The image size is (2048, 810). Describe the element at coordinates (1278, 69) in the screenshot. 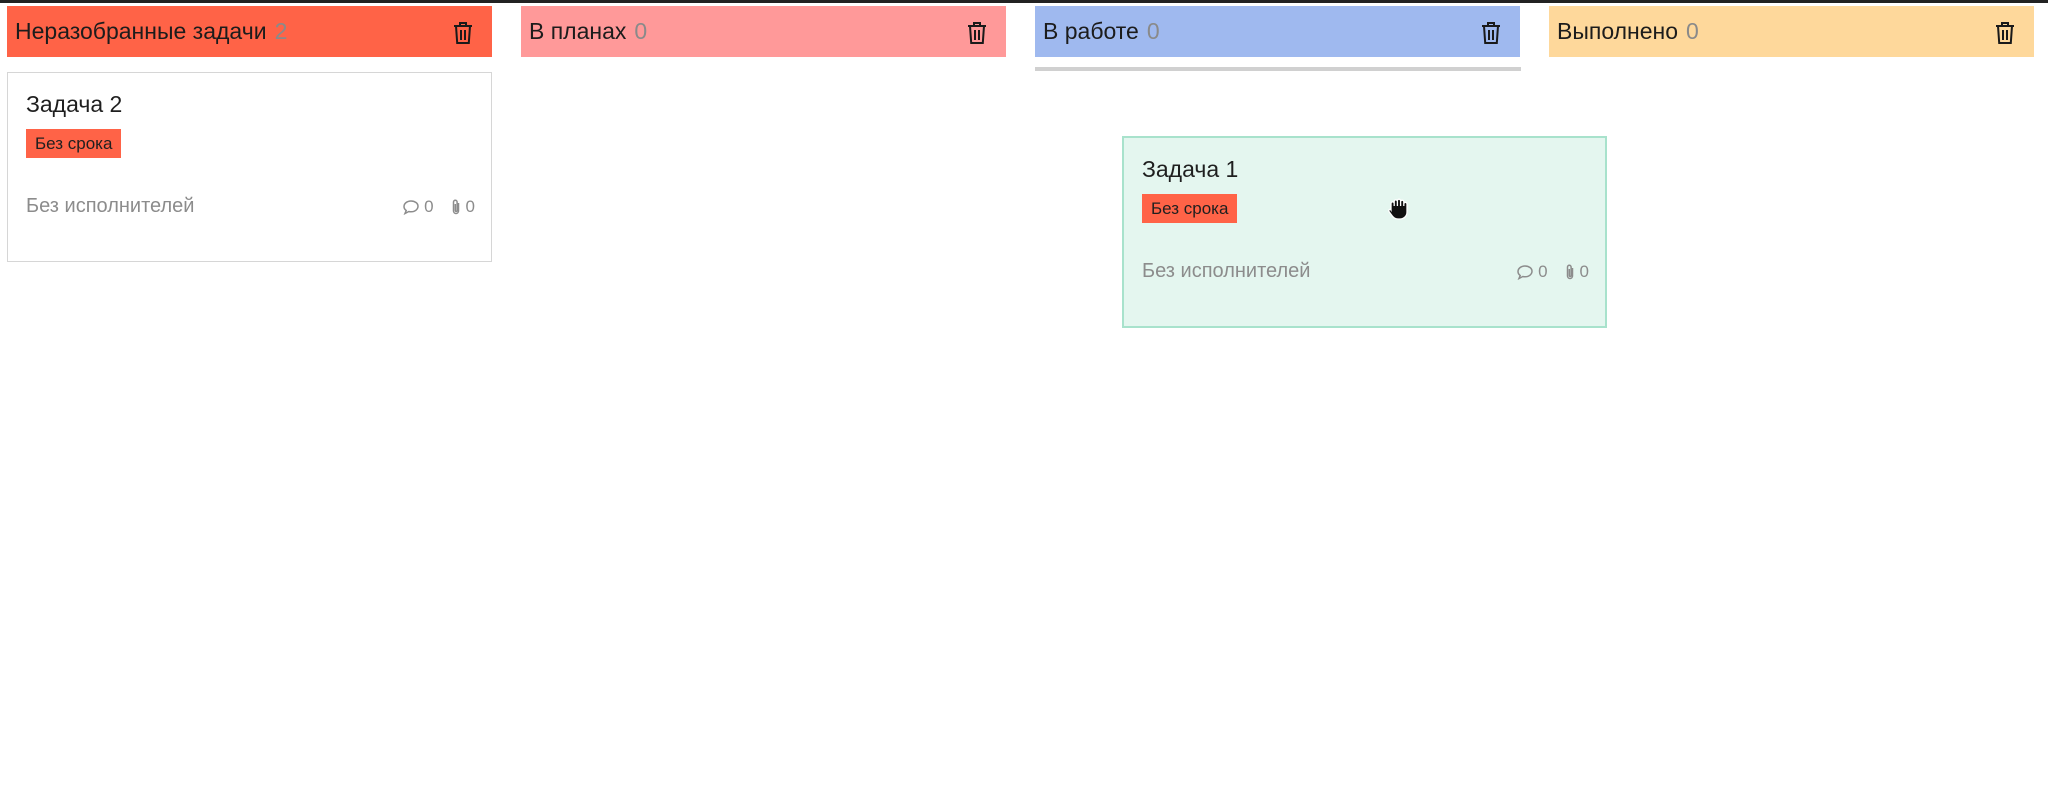

I see `drop-placeholder-line` at that location.